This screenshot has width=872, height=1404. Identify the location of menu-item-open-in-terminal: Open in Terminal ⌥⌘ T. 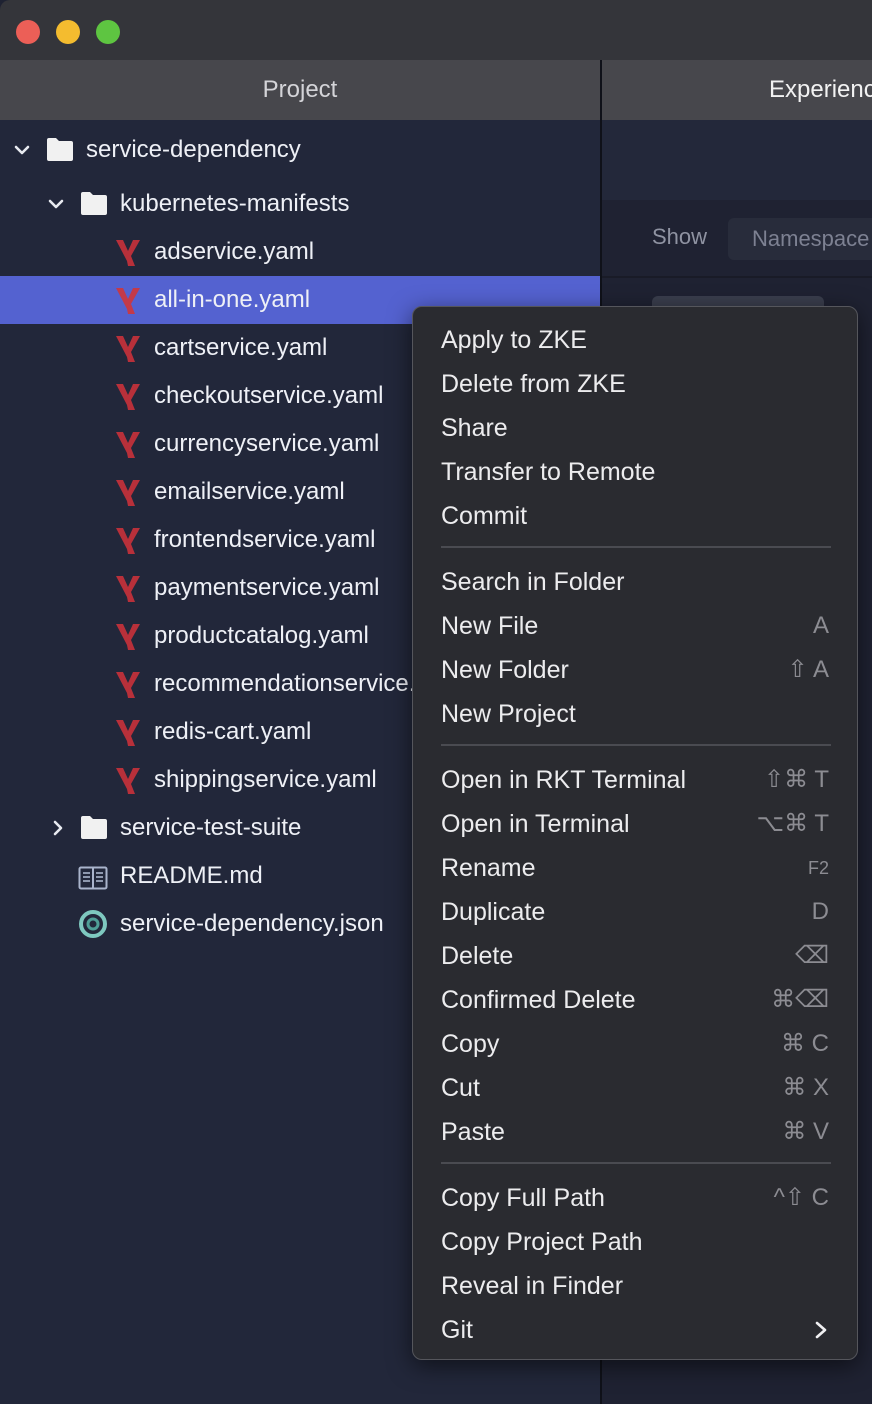
(636, 824).